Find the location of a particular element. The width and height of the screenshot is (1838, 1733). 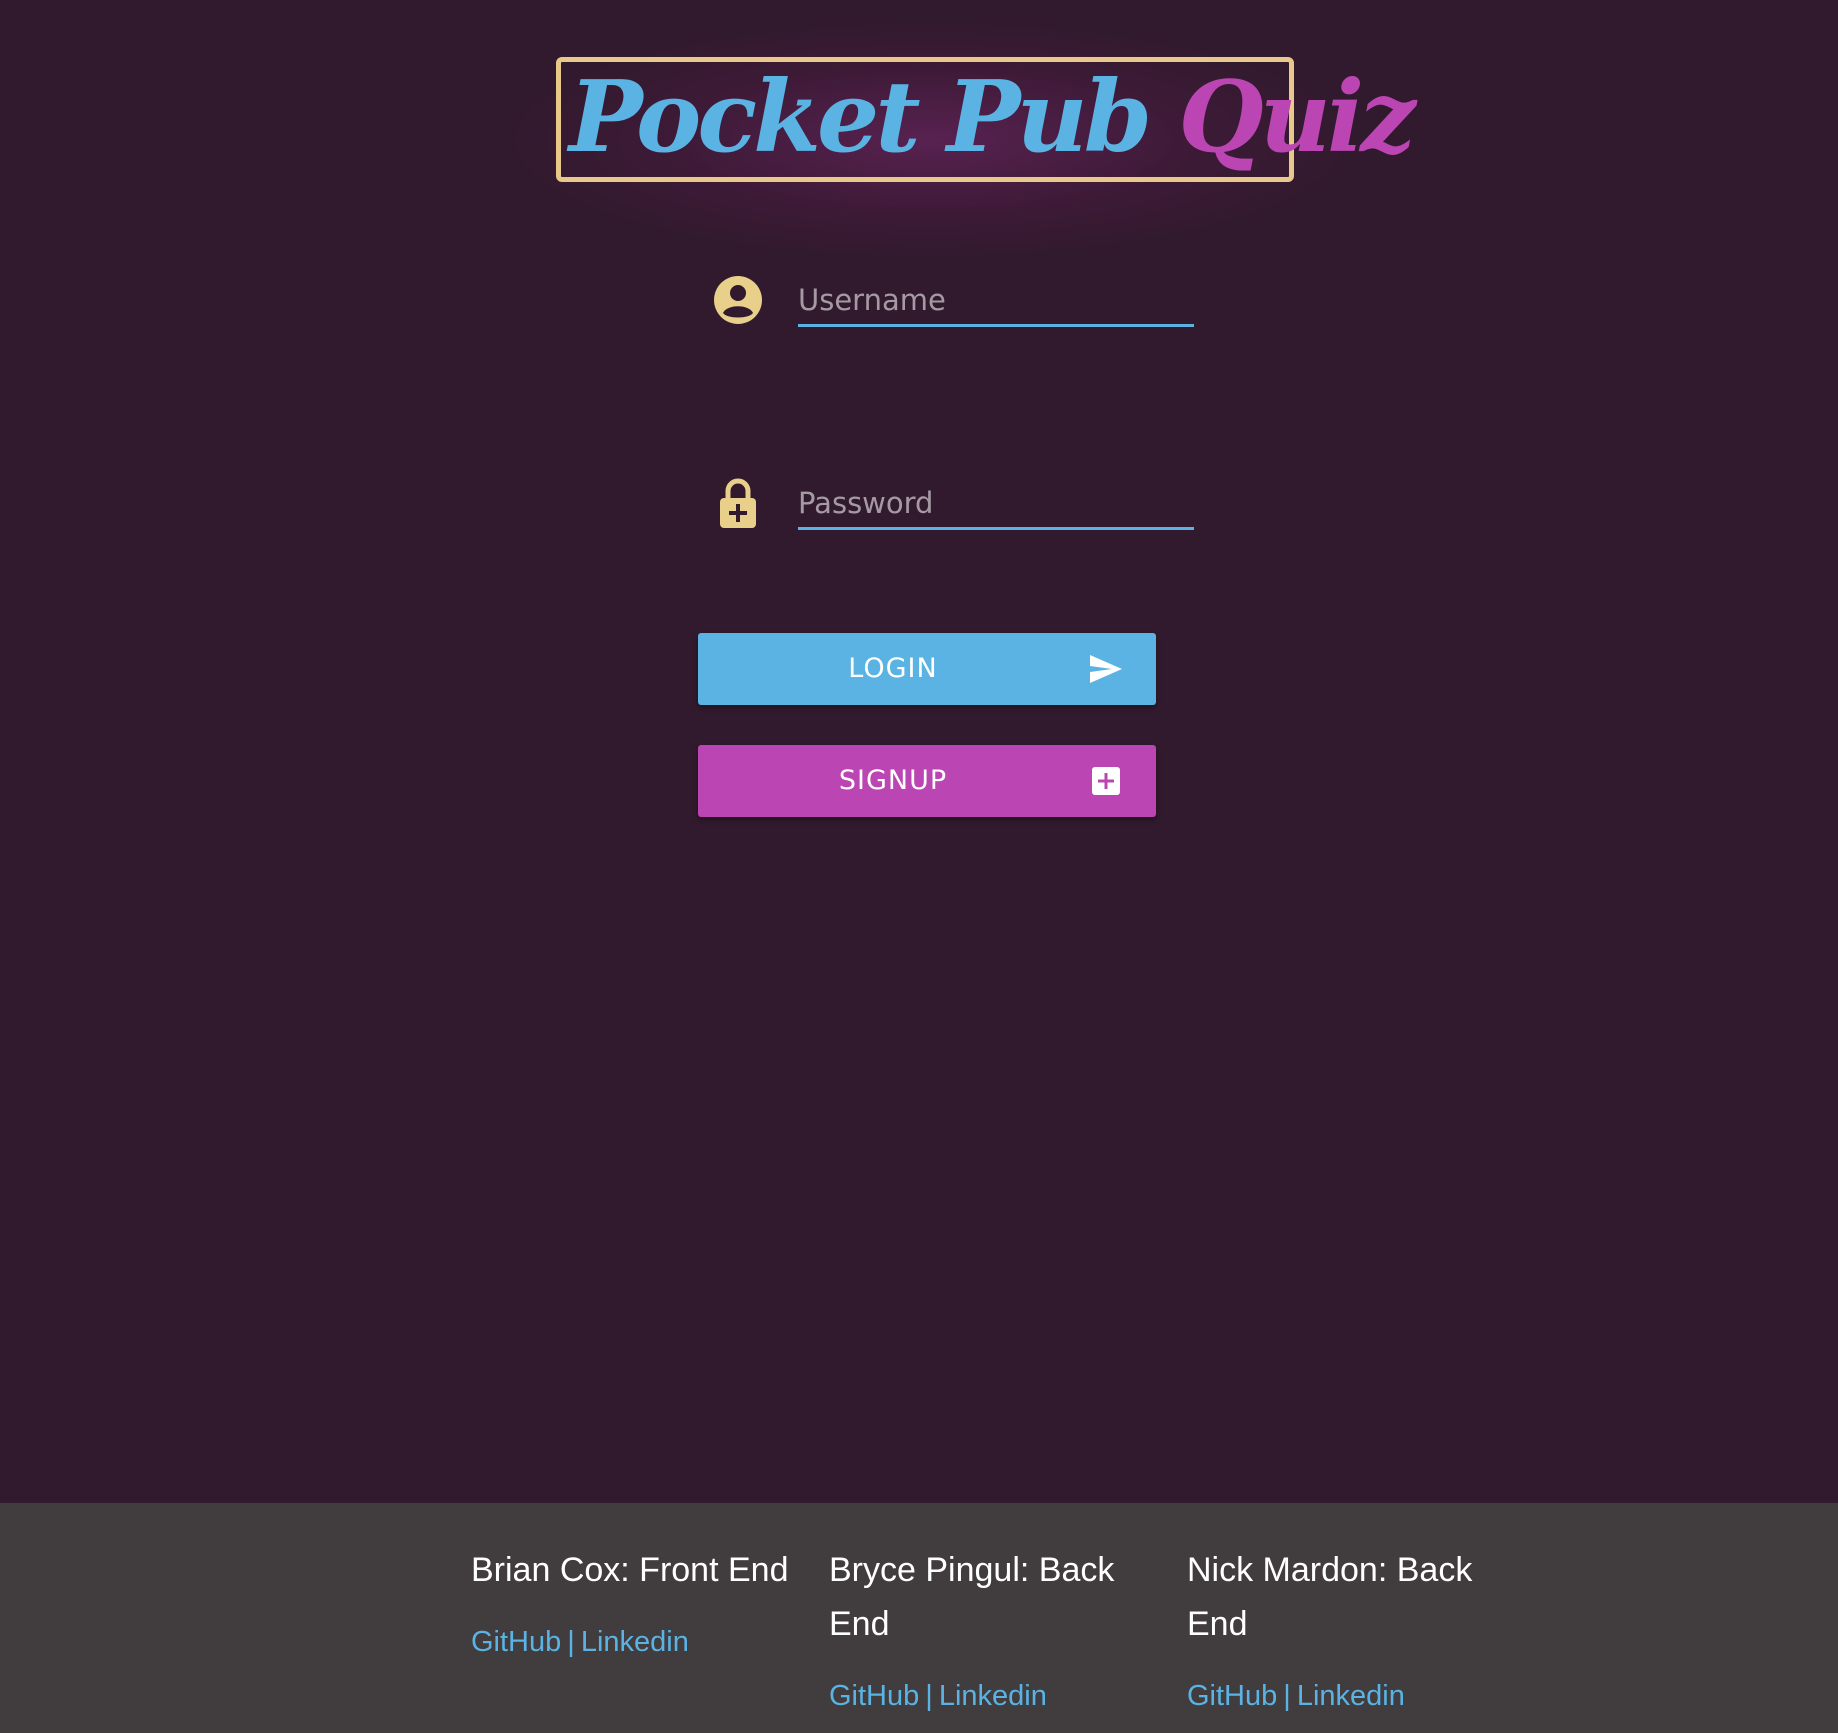

member-name: Nick Mardon: Back End is located at coordinates (1330, 1597).